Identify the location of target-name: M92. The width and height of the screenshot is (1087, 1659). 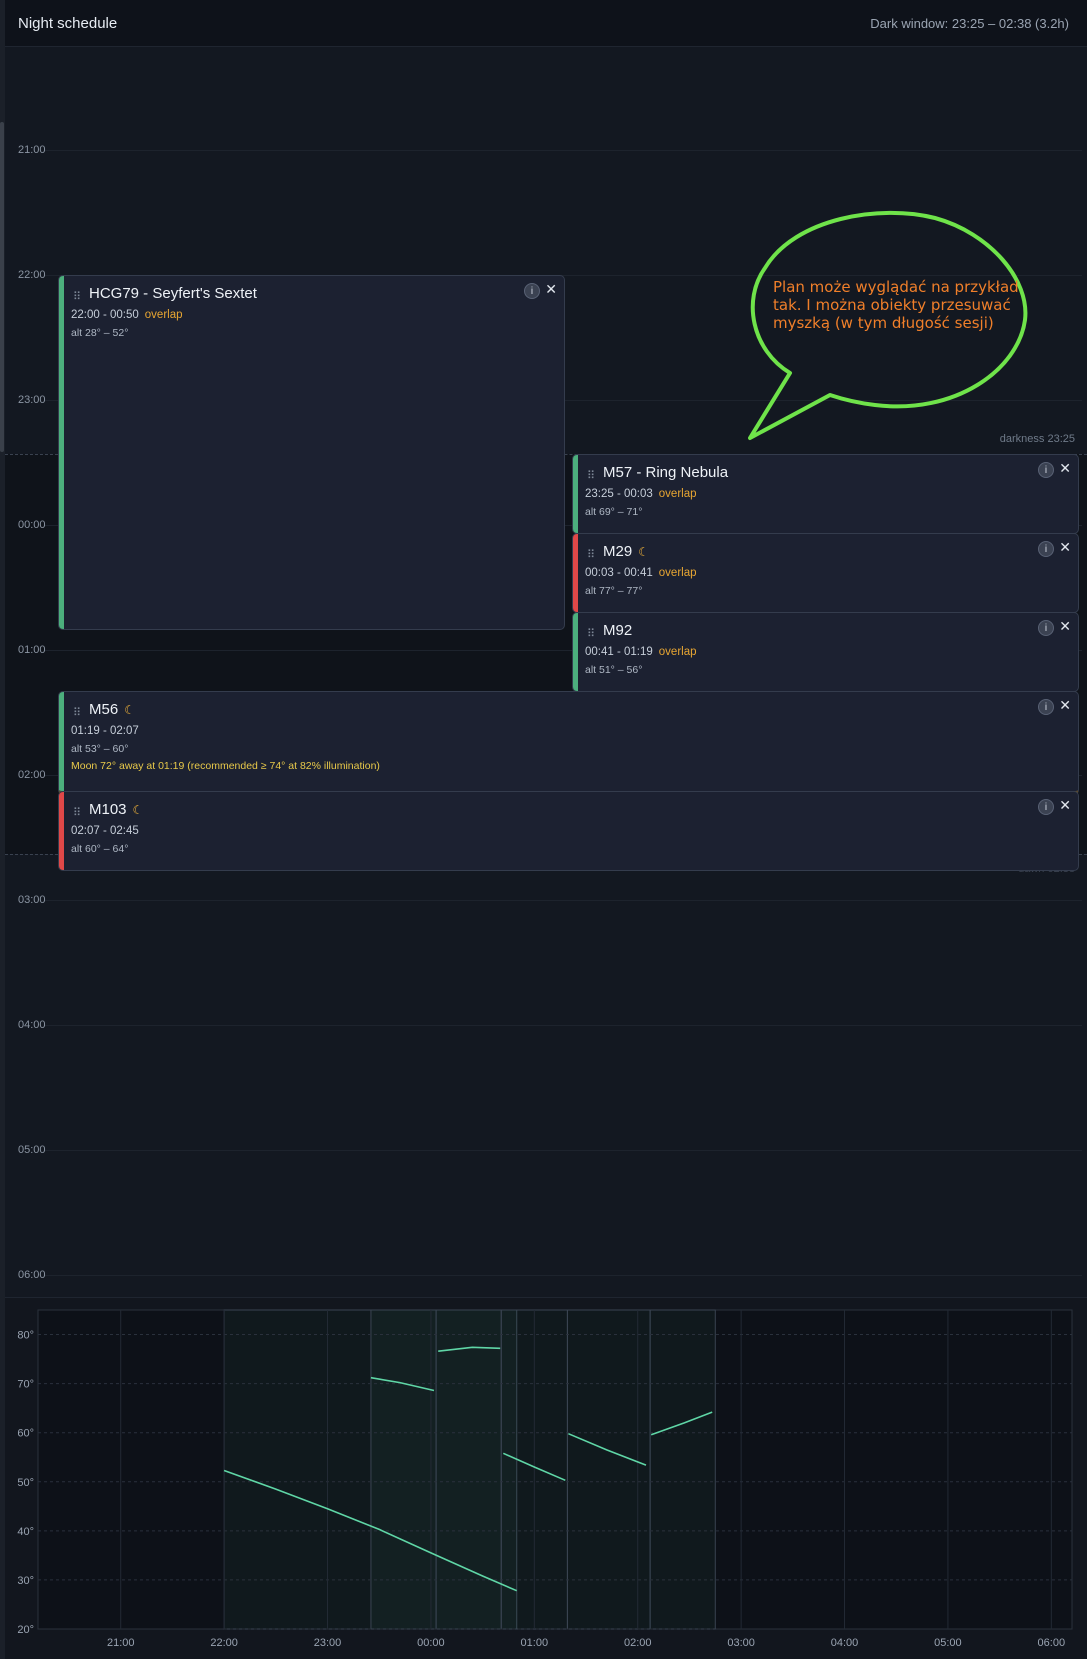
(618, 630).